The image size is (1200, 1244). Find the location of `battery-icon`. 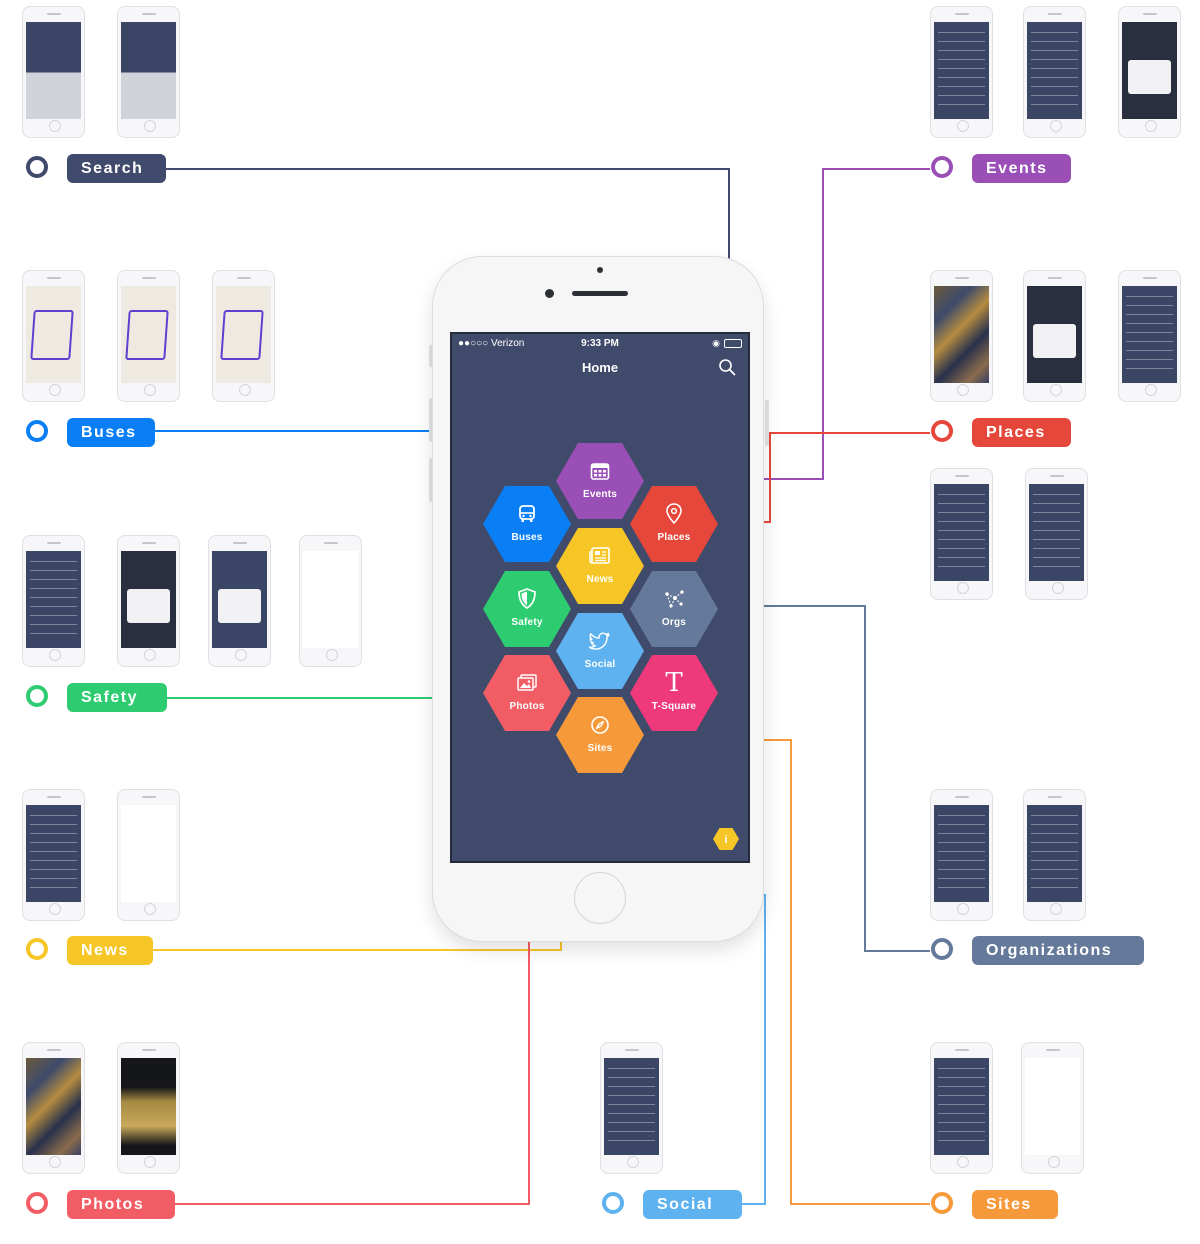

battery-icon is located at coordinates (733, 343).